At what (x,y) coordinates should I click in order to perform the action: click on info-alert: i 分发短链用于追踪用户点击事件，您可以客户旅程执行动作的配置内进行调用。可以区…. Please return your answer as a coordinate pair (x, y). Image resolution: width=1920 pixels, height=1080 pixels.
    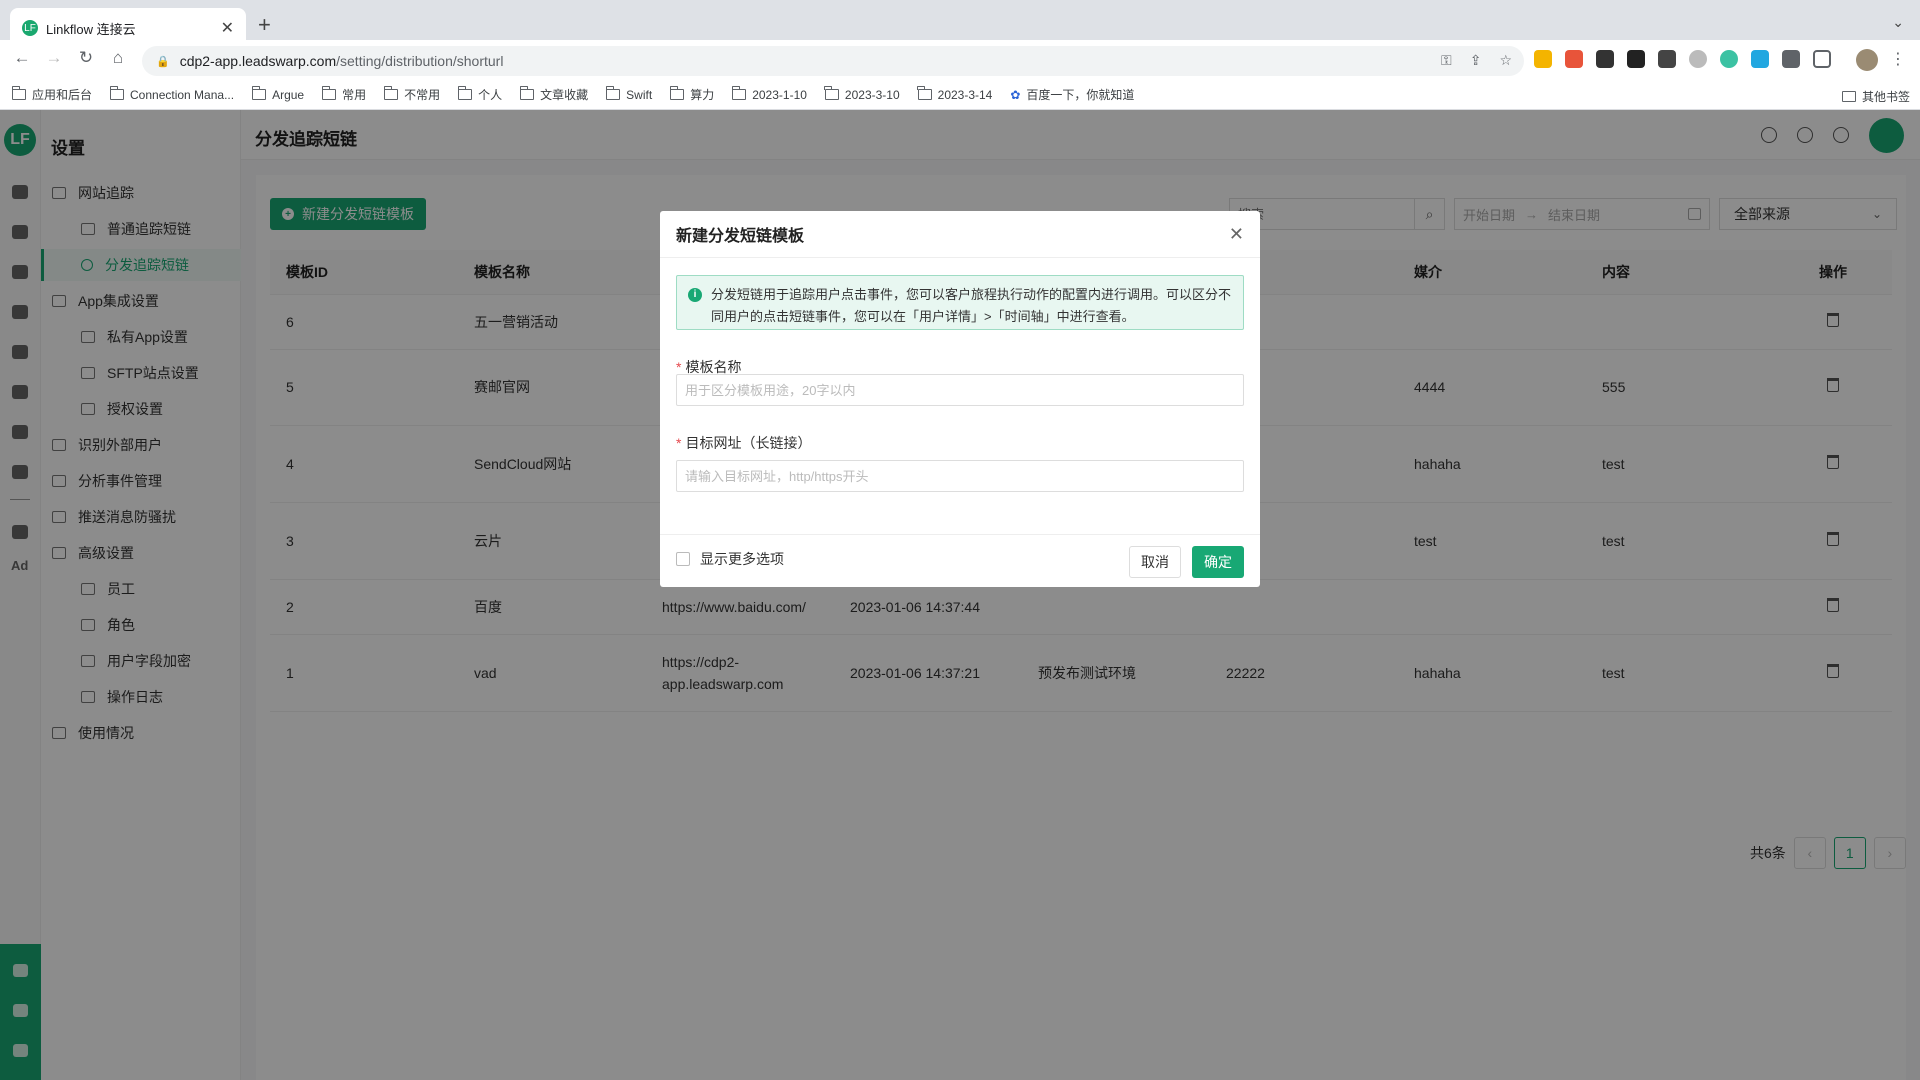
    Looking at the image, I should click on (960, 302).